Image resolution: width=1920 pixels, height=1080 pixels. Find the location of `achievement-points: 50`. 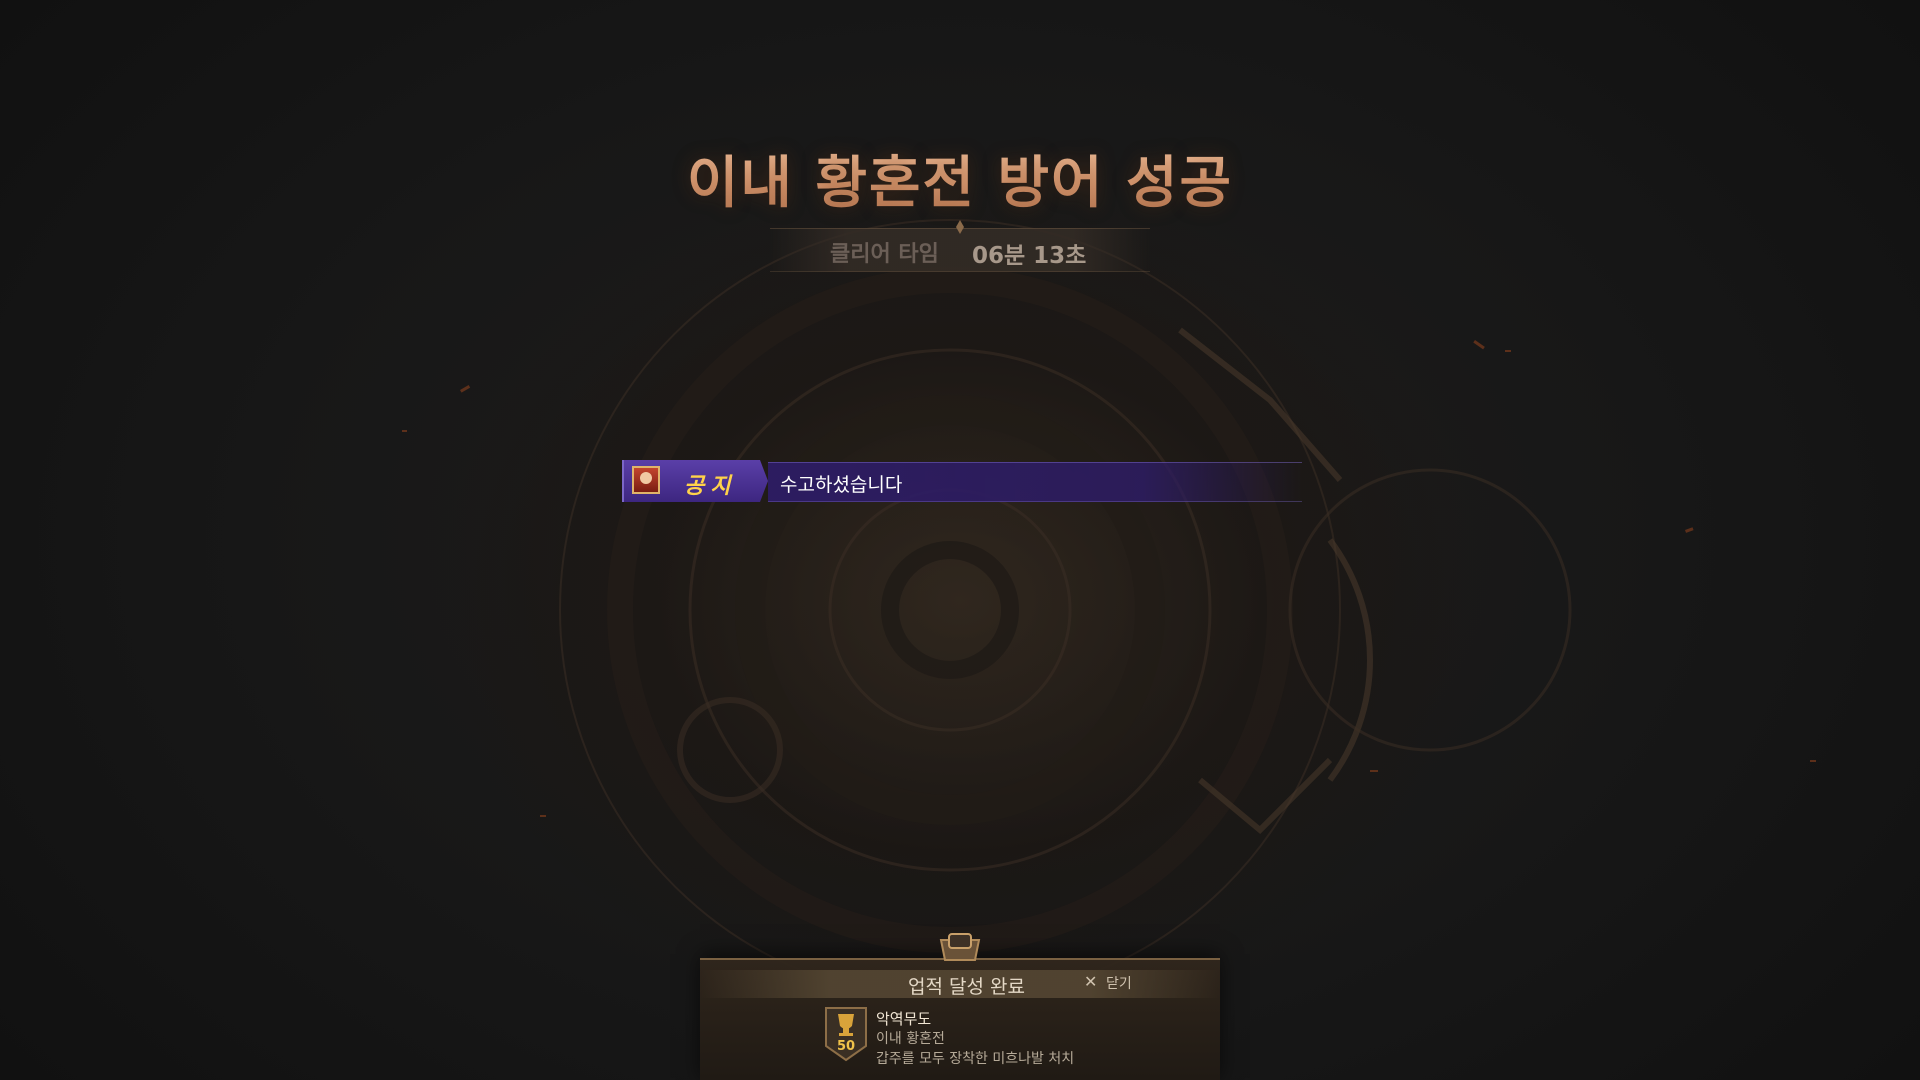

achievement-points: 50 is located at coordinates (846, 1046).